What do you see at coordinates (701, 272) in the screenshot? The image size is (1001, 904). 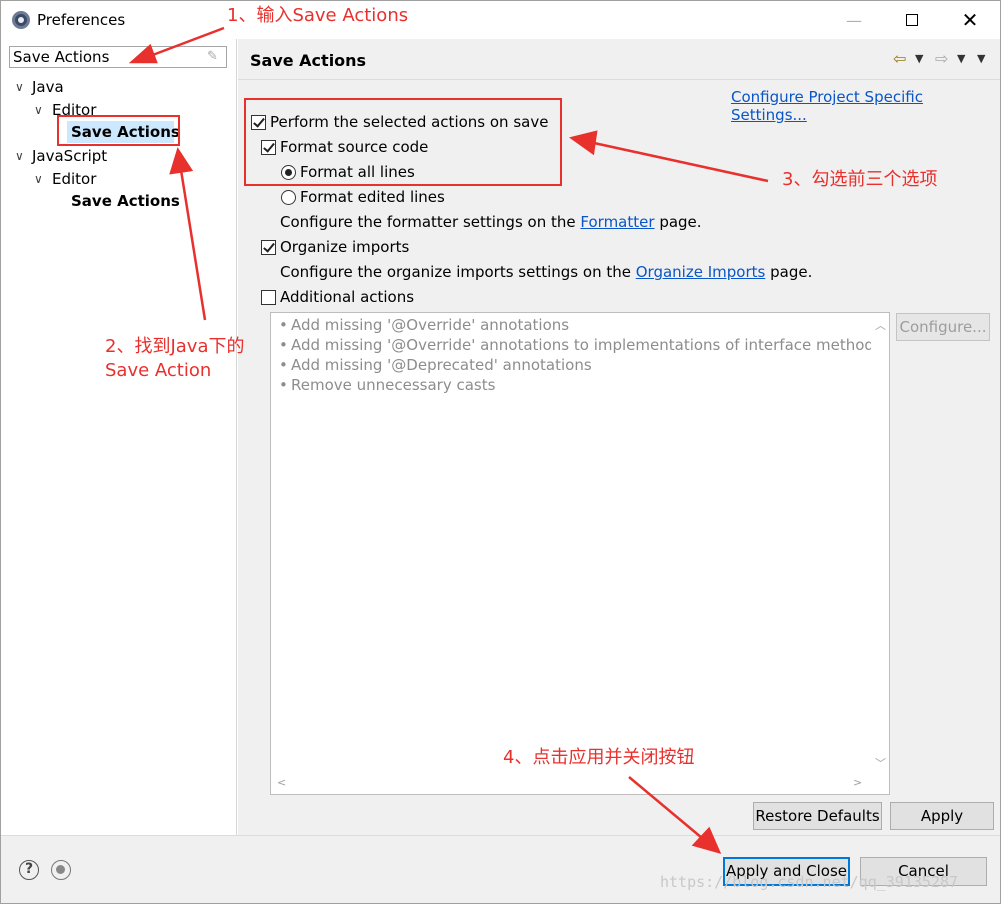 I see `organize-imports-link: Organize Imports` at bounding box center [701, 272].